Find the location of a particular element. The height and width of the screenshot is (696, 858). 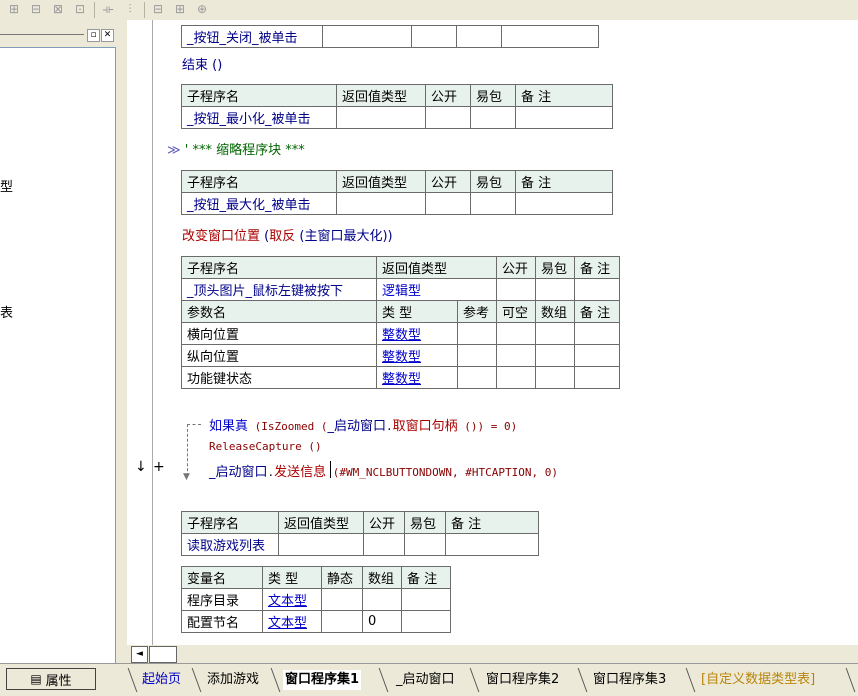

code-line-change-window-position: 改变窗口位置 (取反 (主窗口最大化)) is located at coordinates (287, 234).